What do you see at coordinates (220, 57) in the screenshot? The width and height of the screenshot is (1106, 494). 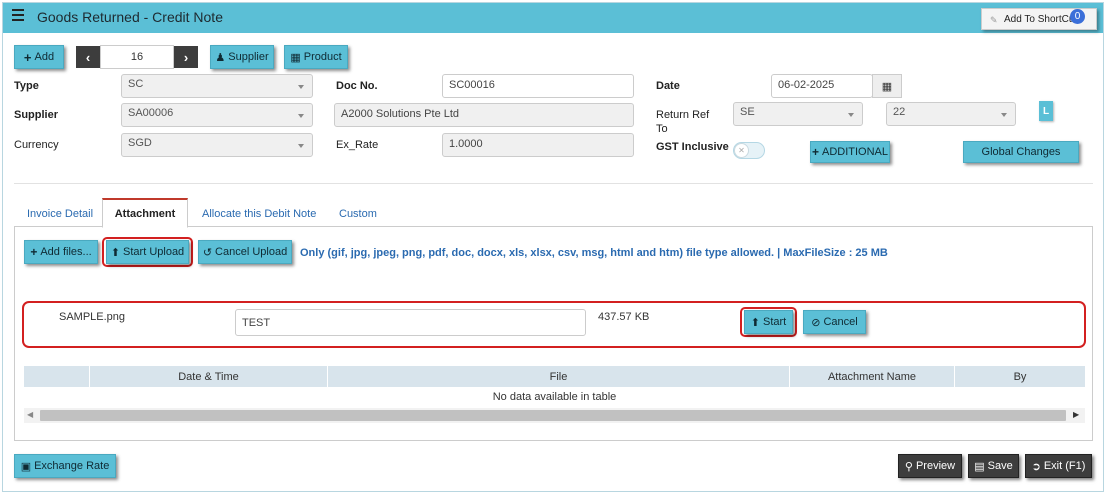 I see `user-icon: ♟` at bounding box center [220, 57].